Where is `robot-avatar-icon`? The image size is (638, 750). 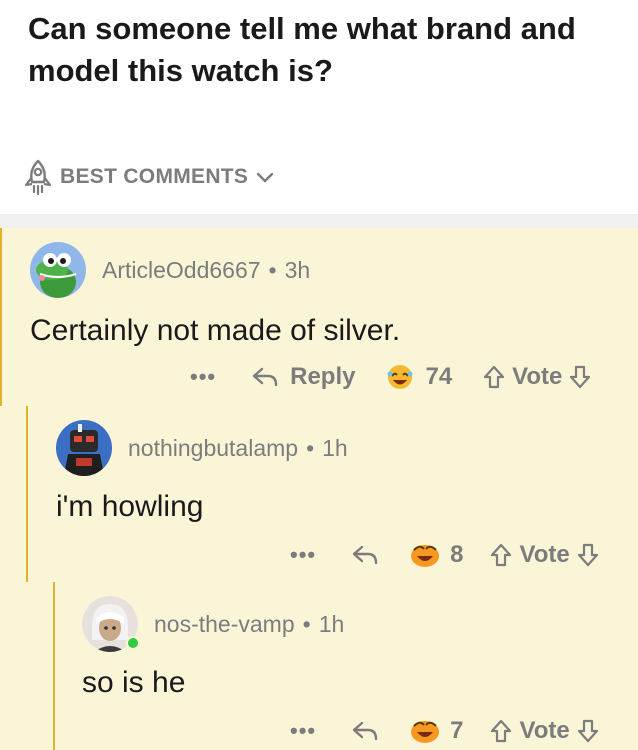
robot-avatar-icon is located at coordinates (84, 448).